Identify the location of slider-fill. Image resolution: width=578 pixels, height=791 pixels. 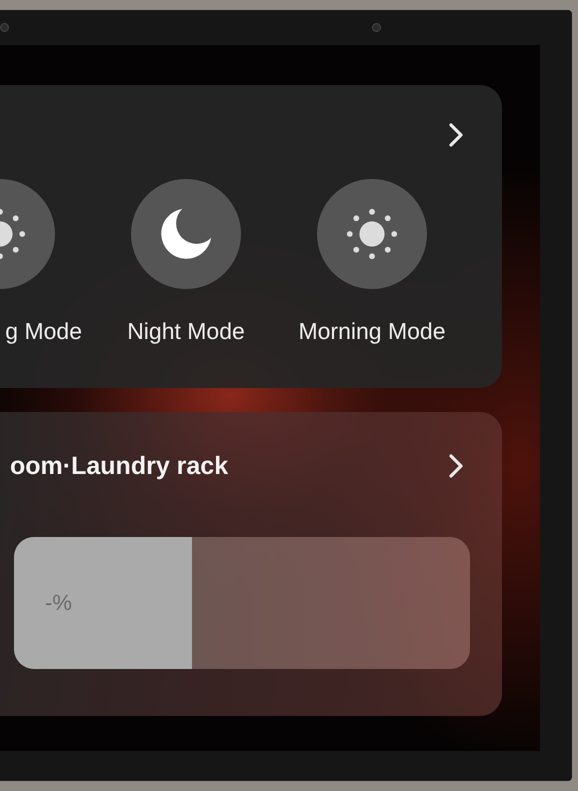
(103, 603).